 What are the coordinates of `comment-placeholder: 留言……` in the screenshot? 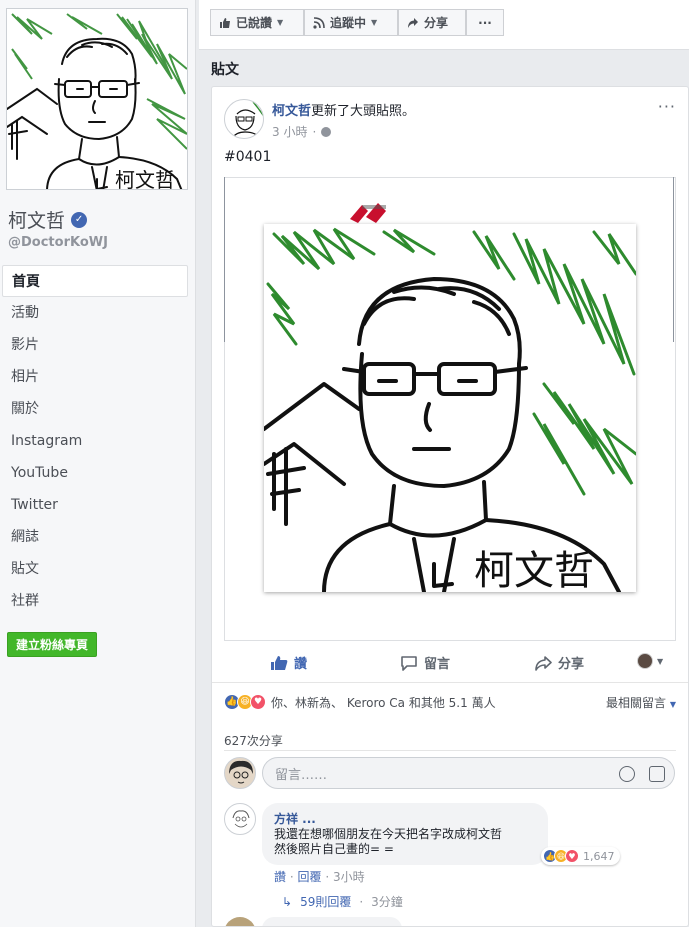 It's located at (301, 775).